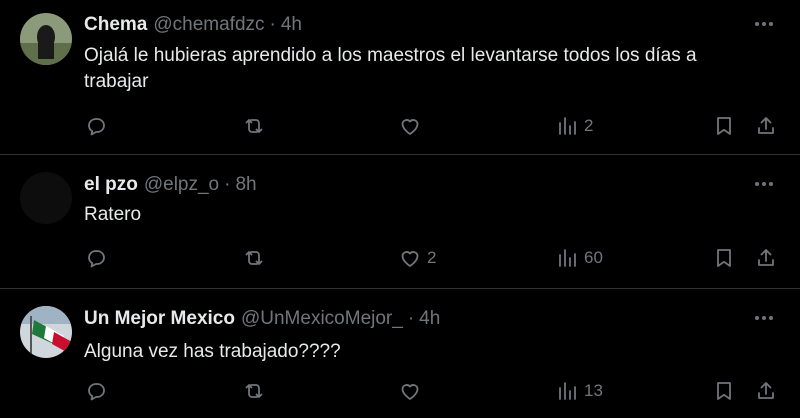  What do you see at coordinates (579, 391) in the screenshot?
I see `views-button: 13` at bounding box center [579, 391].